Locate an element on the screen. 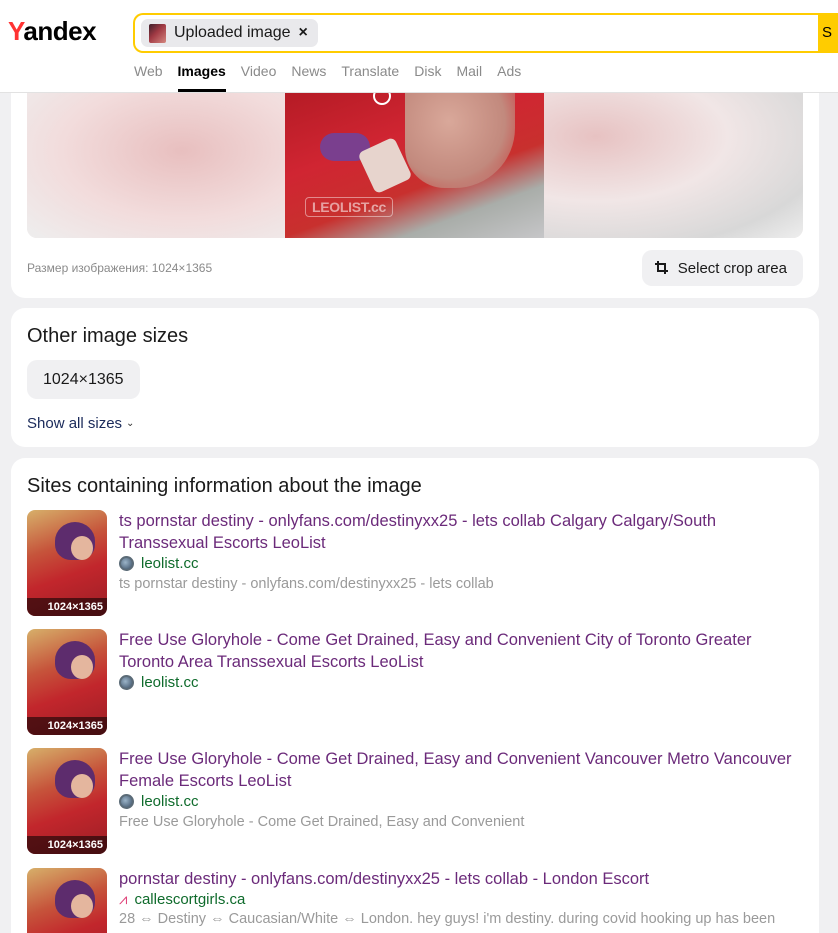 This screenshot has width=838, height=933. yandex-logo: Yandex is located at coordinates (52, 31).